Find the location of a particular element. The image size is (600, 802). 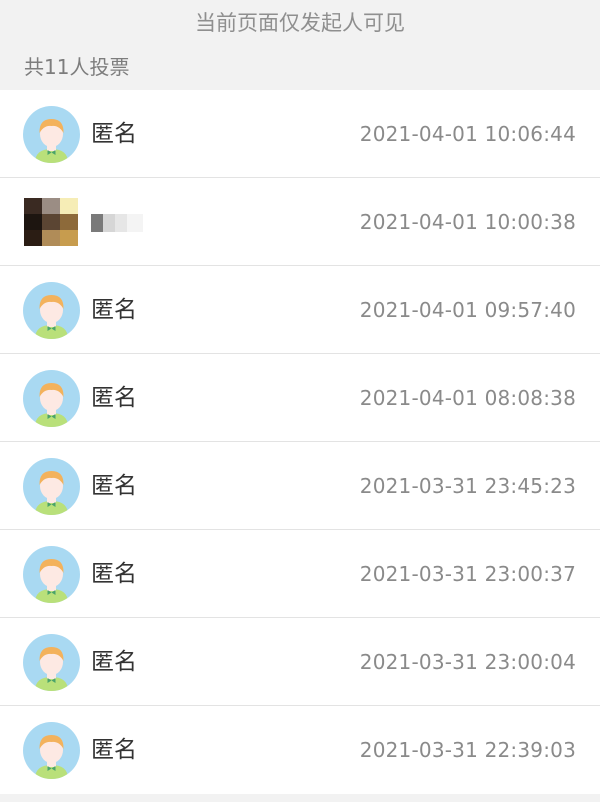

voter-row: 匿名 2021-03-31 22:39:03 is located at coordinates (300, 750).